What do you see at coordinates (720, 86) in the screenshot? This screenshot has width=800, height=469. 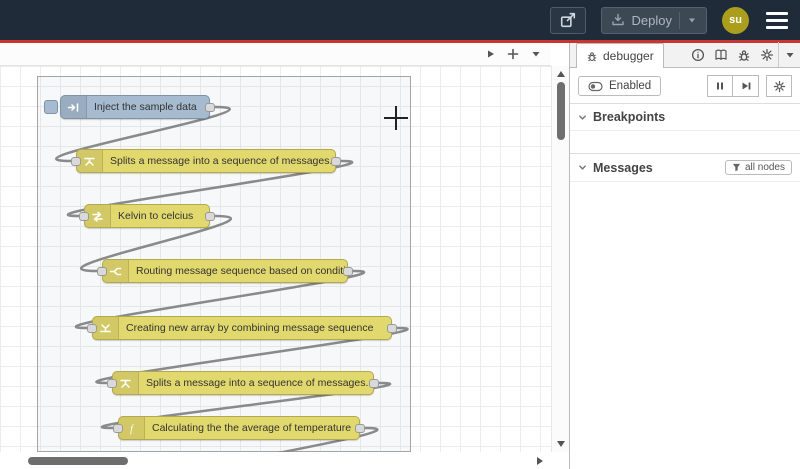 I see `pause-button` at bounding box center [720, 86].